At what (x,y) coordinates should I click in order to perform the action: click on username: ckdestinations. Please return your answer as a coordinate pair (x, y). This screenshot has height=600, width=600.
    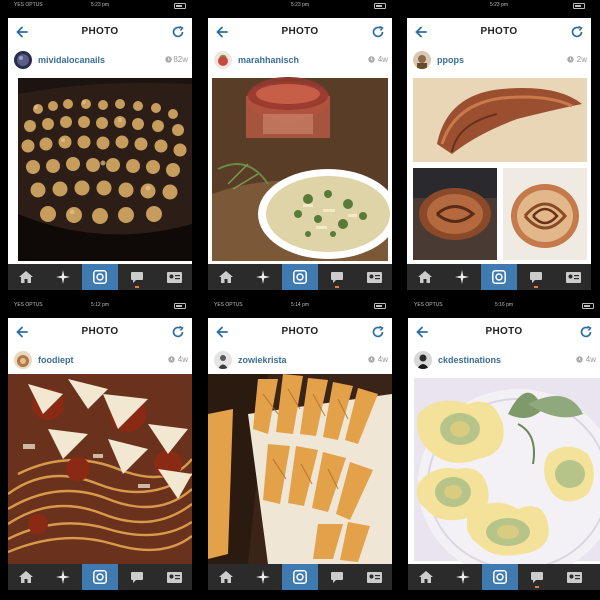
    Looking at the image, I should click on (469, 360).